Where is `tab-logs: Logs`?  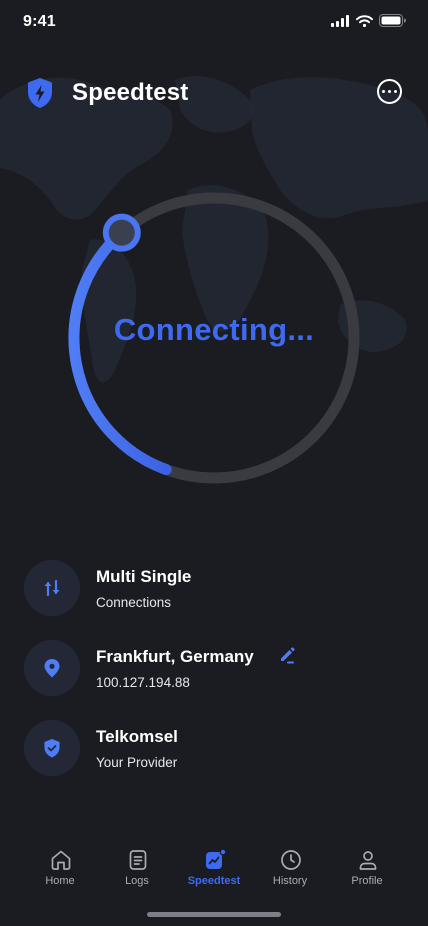 tab-logs: Logs is located at coordinates (137, 868).